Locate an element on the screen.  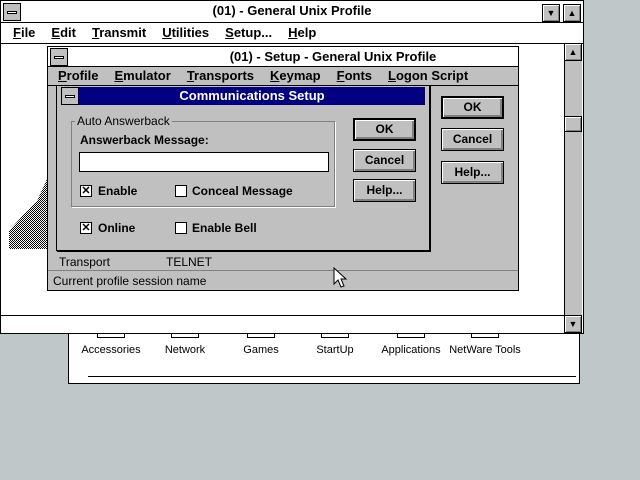
comm-ok-button: OK is located at coordinates (384, 129).